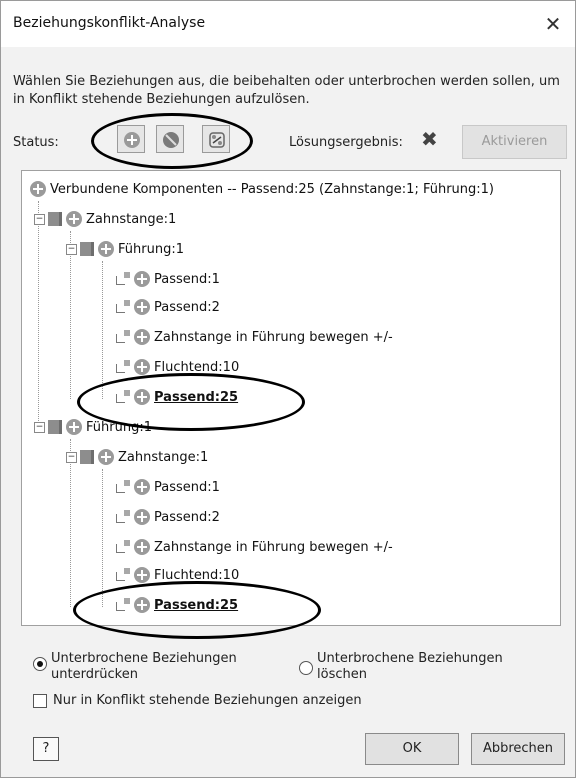 This screenshot has height=778, width=576. Describe the element at coordinates (412, 749) in the screenshot. I see `ok-button: OK` at that location.